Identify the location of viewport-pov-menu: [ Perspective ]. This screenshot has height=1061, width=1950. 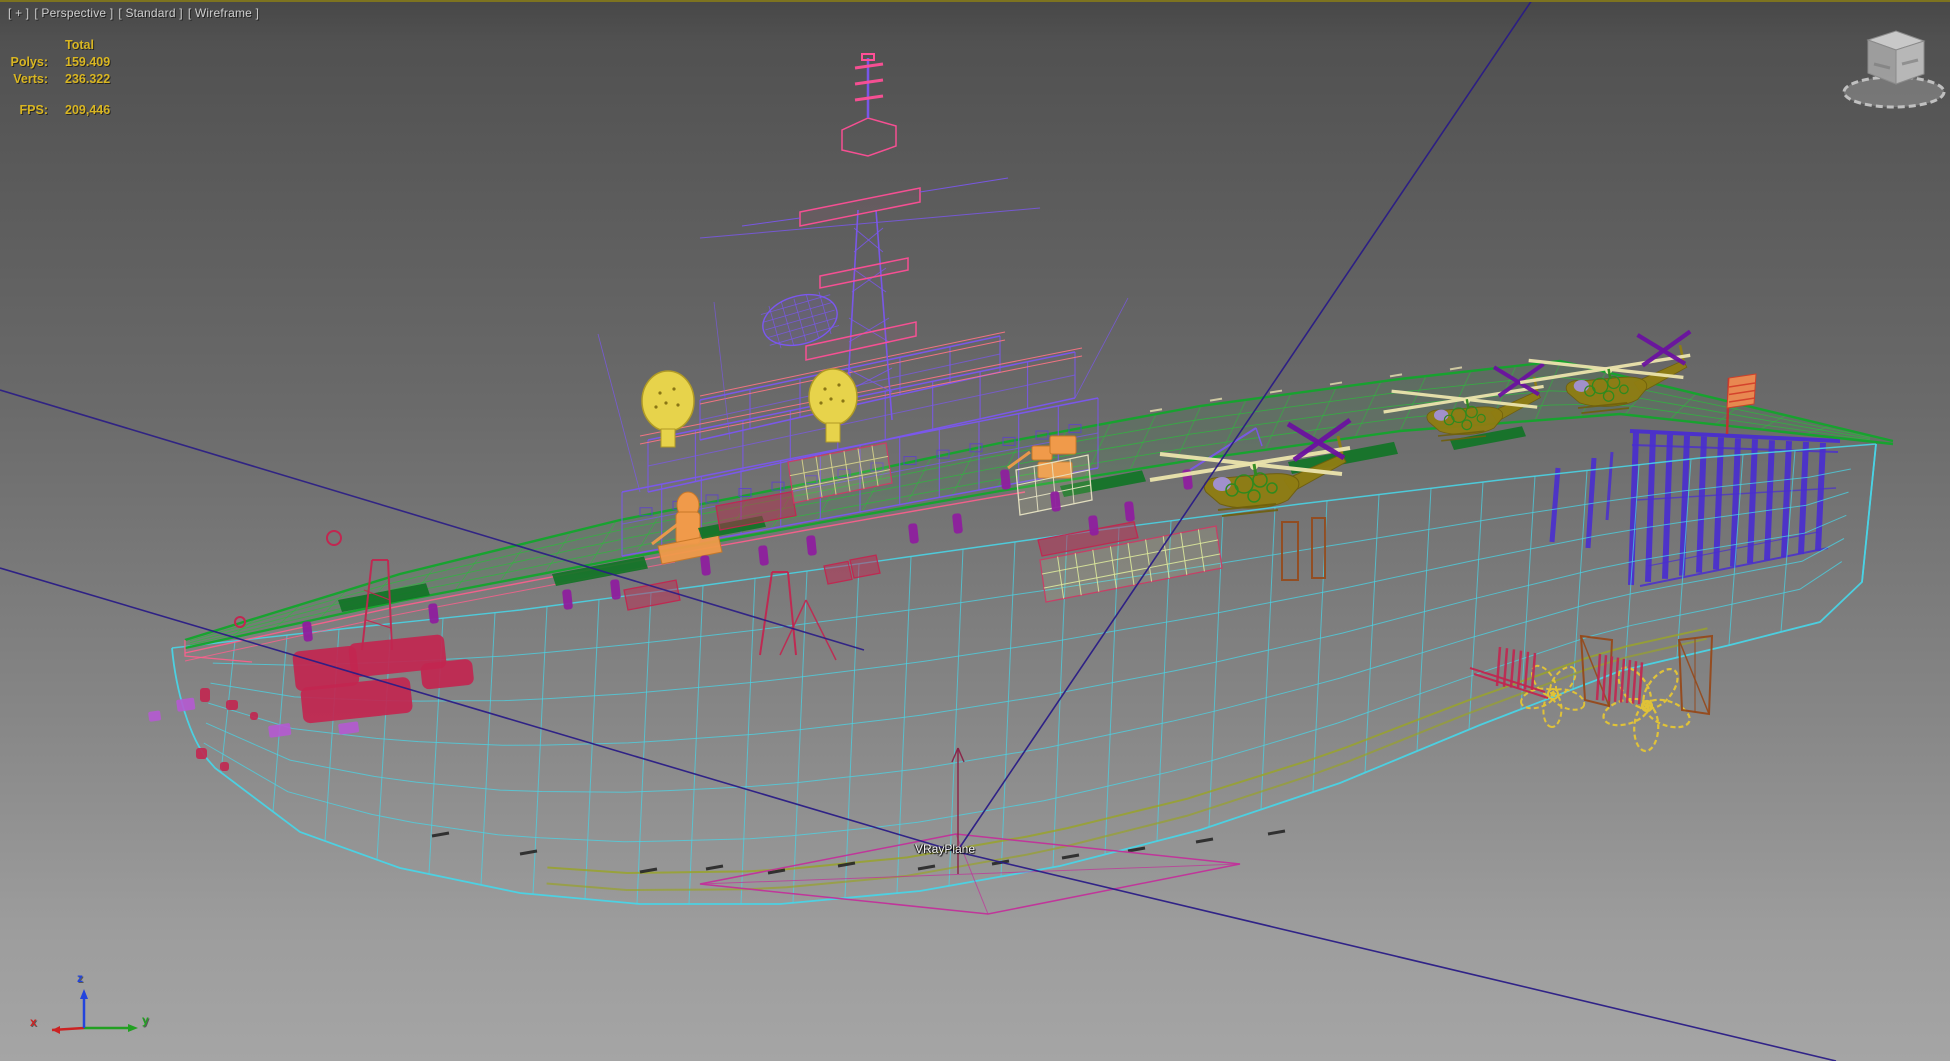
(73, 13).